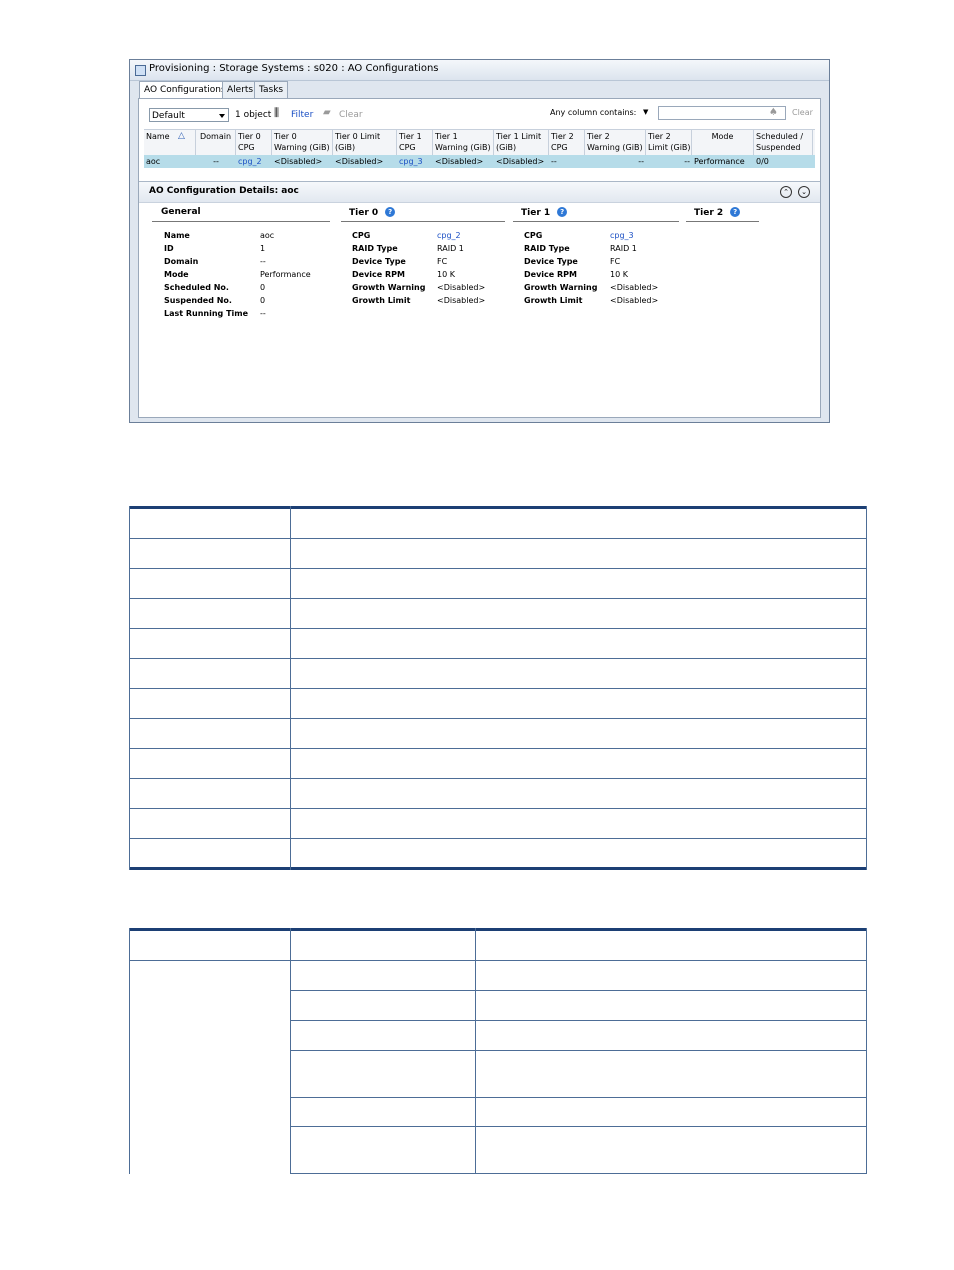  I want to click on column-header: Scheduled / Suspended, so click(783, 142).